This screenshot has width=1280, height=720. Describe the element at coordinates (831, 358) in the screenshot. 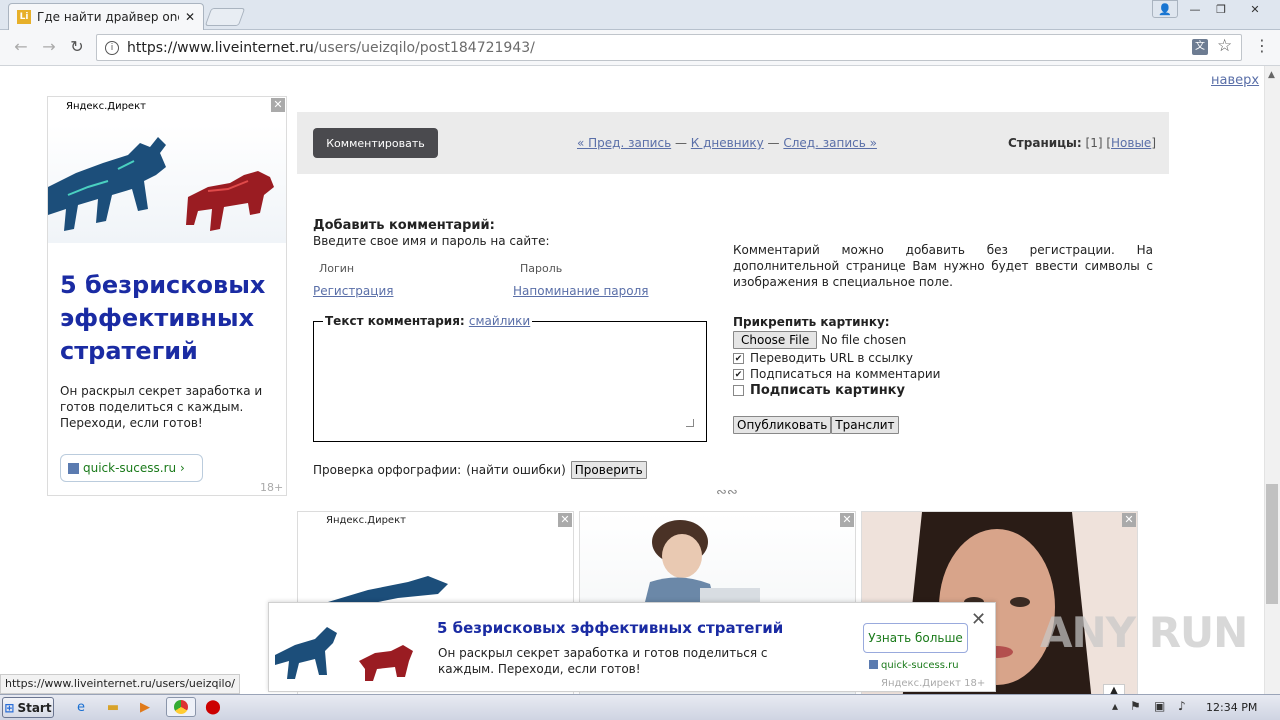

I see `option-label: Переводить URL в ссылку` at that location.